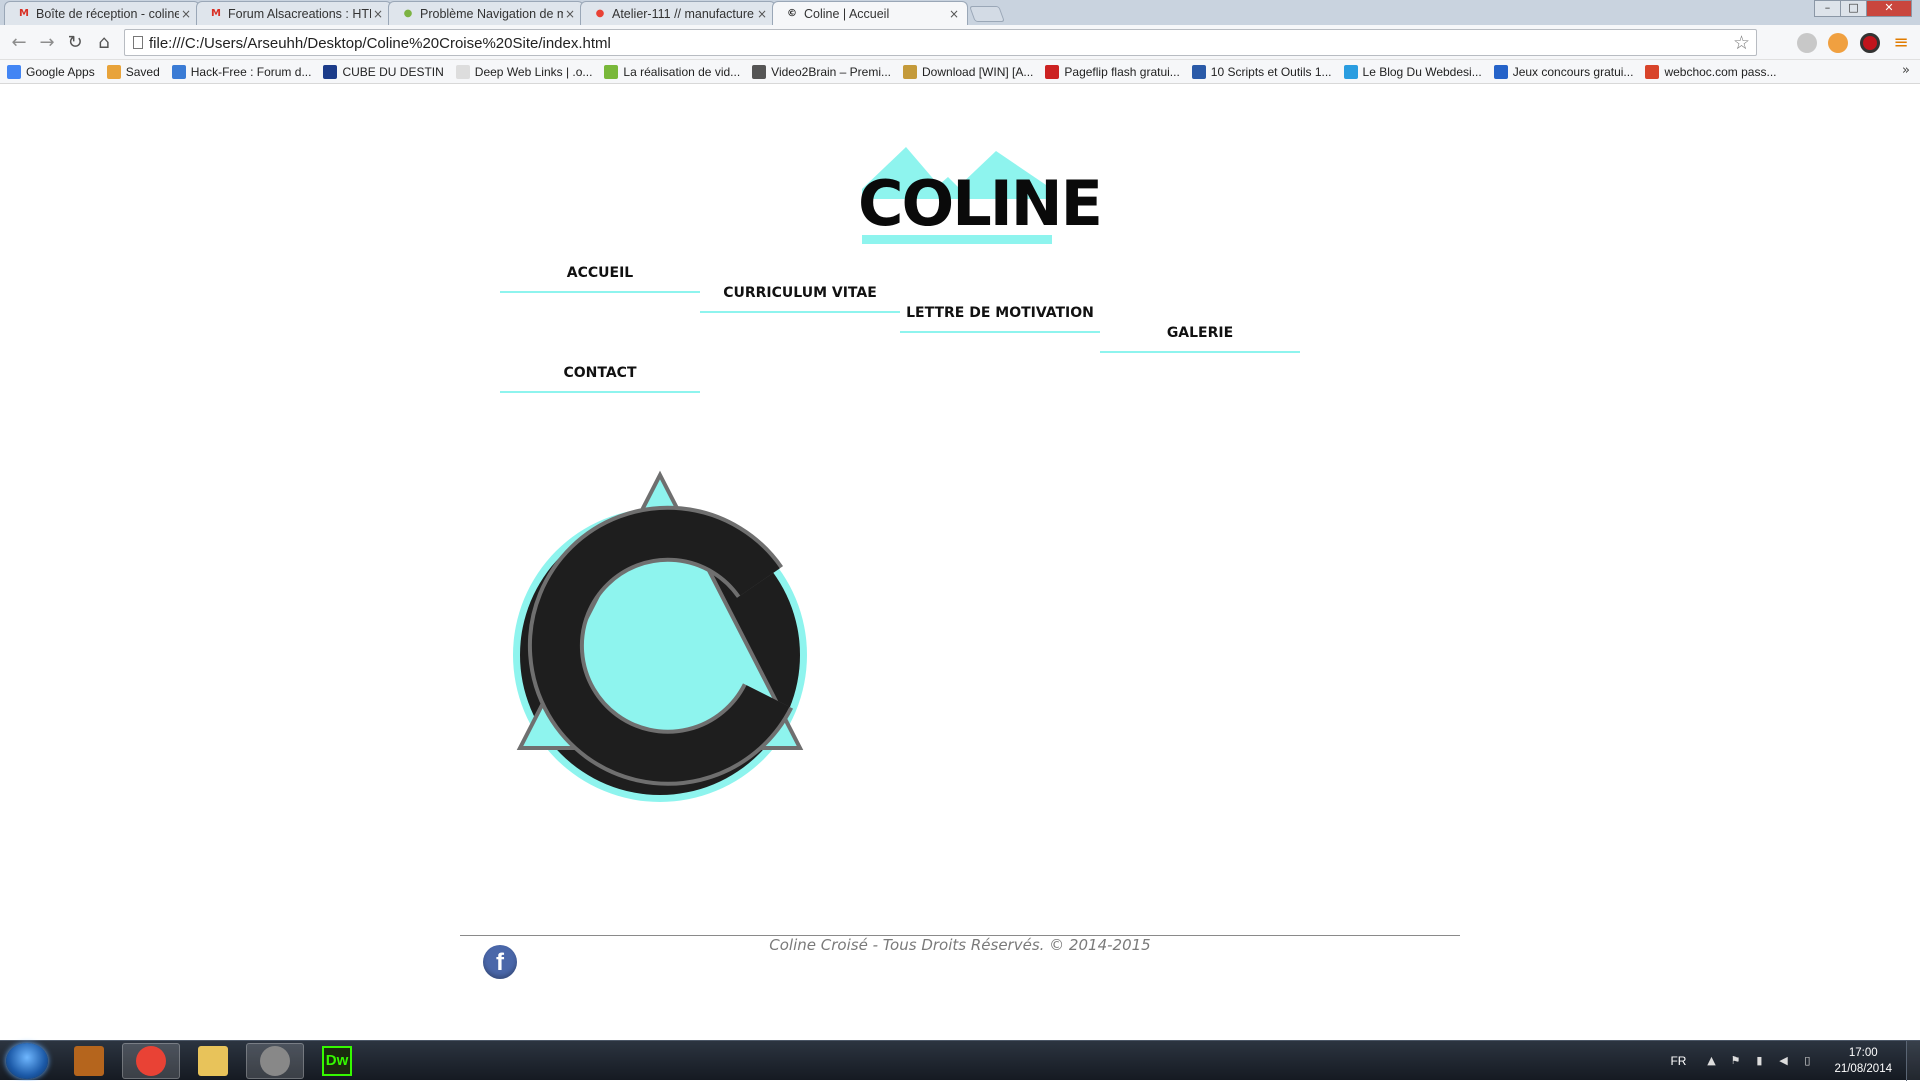 This screenshot has width=1920, height=1081. I want to click on bookmark-star-icon: ☆, so click(1741, 43).